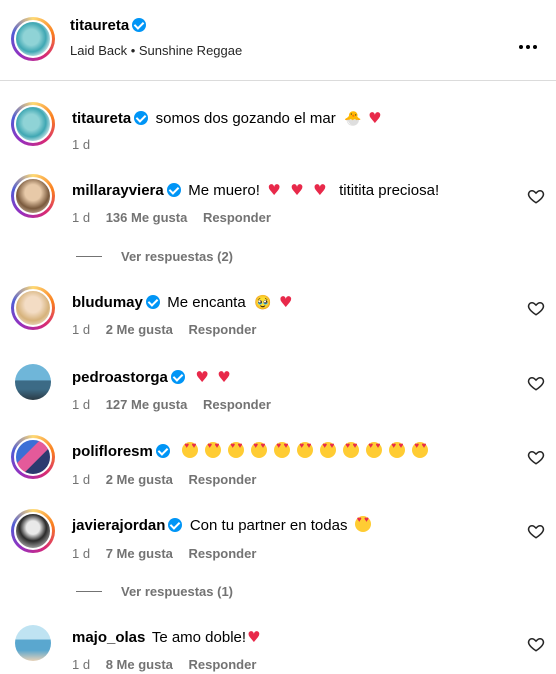  I want to click on comment-username: polifloresm, so click(112, 451).